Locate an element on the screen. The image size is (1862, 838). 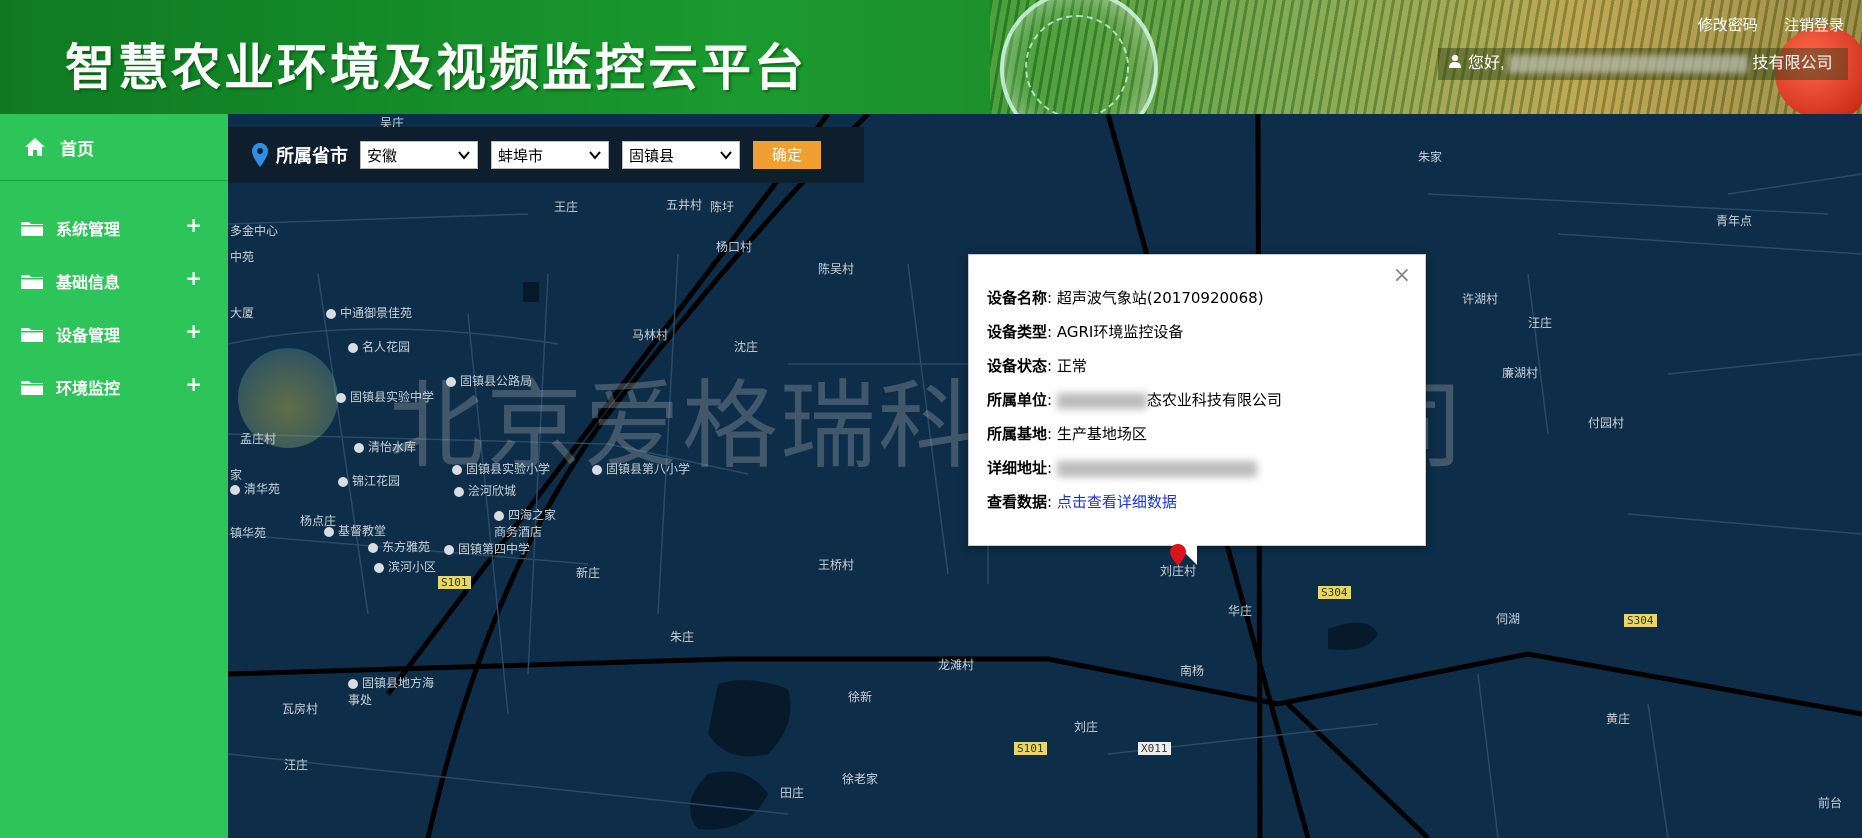
map-place-label: 孟庄村 is located at coordinates (258, 439).